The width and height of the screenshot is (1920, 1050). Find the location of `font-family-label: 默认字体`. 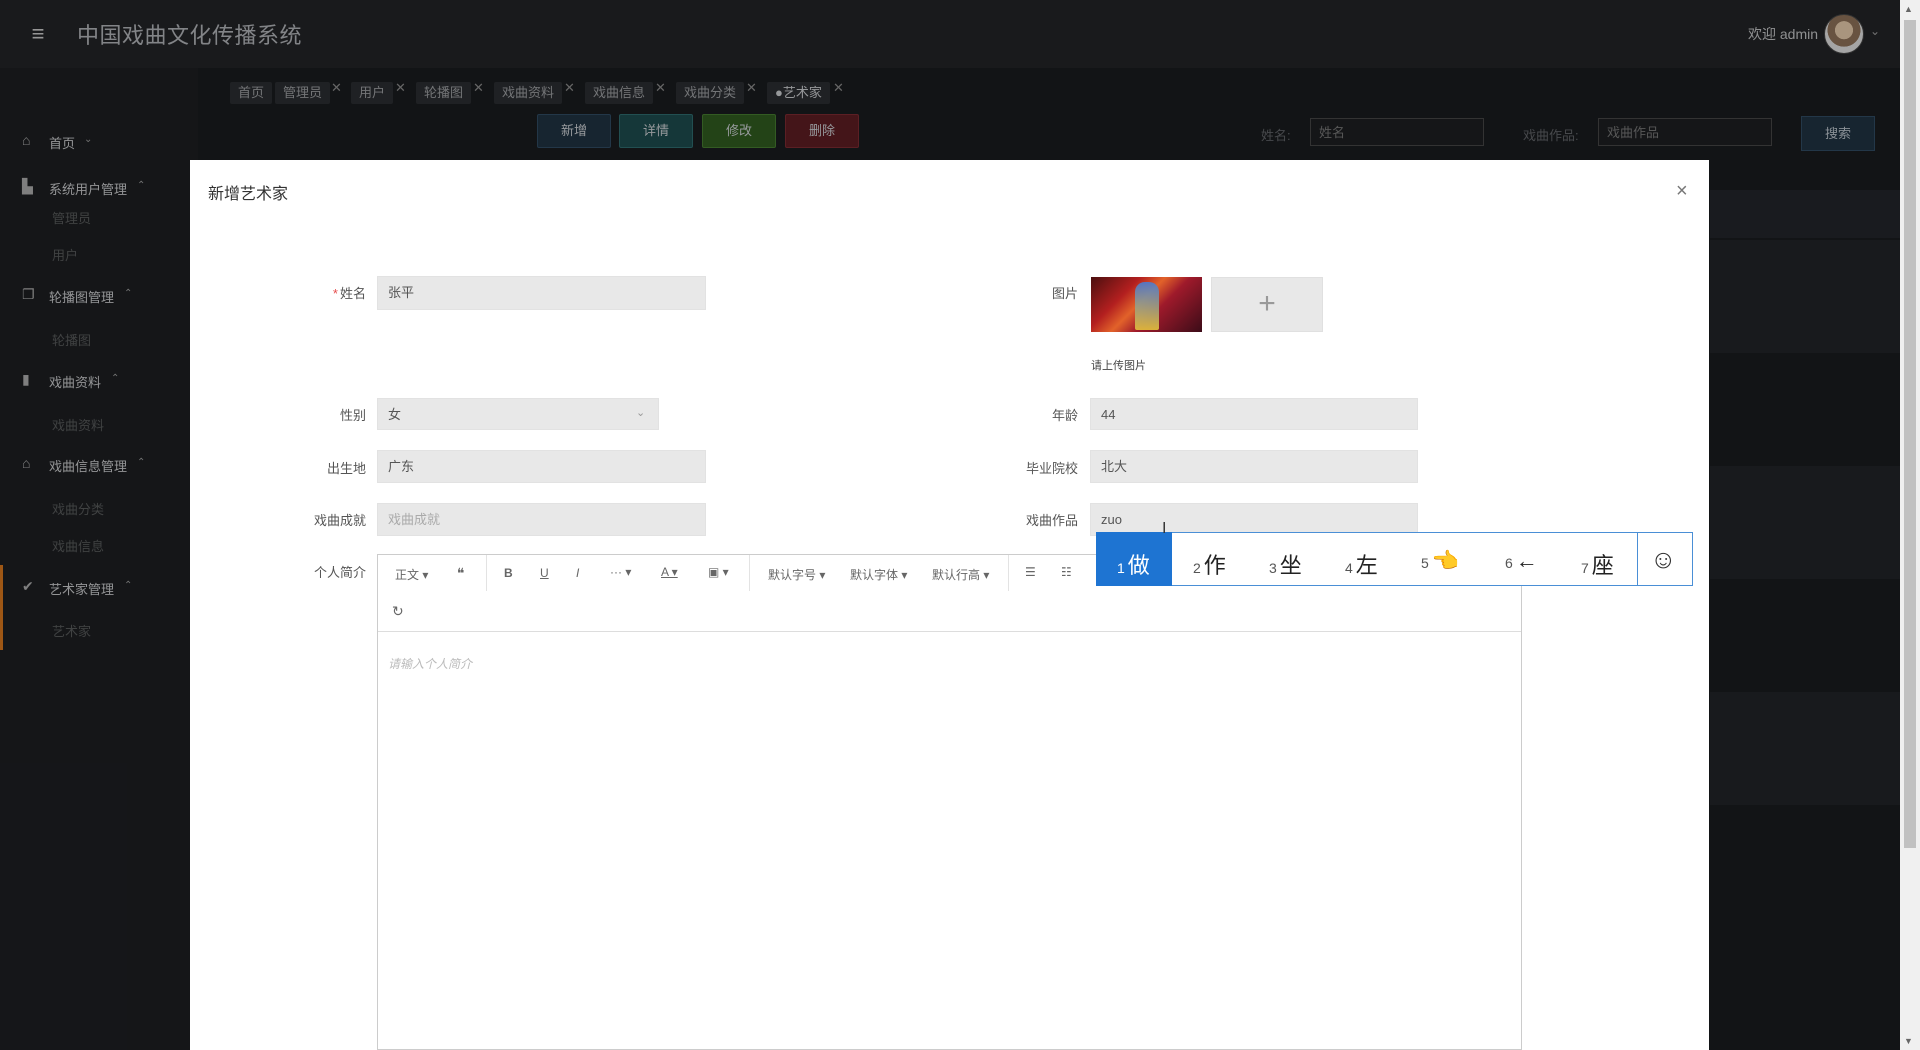

font-family-label: 默认字体 is located at coordinates (874, 575).